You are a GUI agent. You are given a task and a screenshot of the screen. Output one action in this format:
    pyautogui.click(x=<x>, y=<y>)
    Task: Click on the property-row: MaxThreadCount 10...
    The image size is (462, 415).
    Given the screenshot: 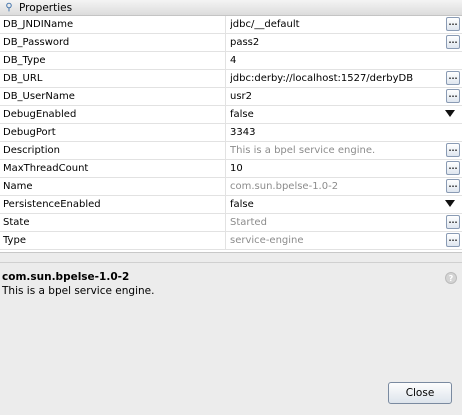 What is the action you would take?
    pyautogui.click(x=231, y=169)
    